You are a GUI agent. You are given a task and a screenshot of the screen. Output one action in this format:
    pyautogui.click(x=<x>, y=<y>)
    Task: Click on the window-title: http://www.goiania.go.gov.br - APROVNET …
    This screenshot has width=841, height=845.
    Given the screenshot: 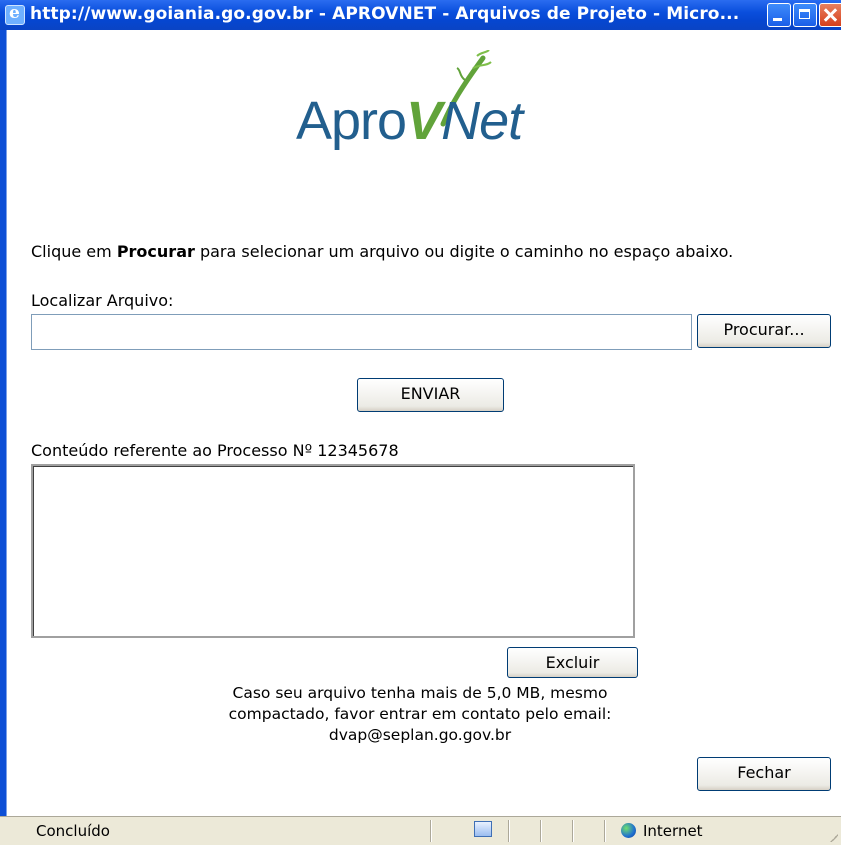 What is the action you would take?
    pyautogui.click(x=385, y=14)
    